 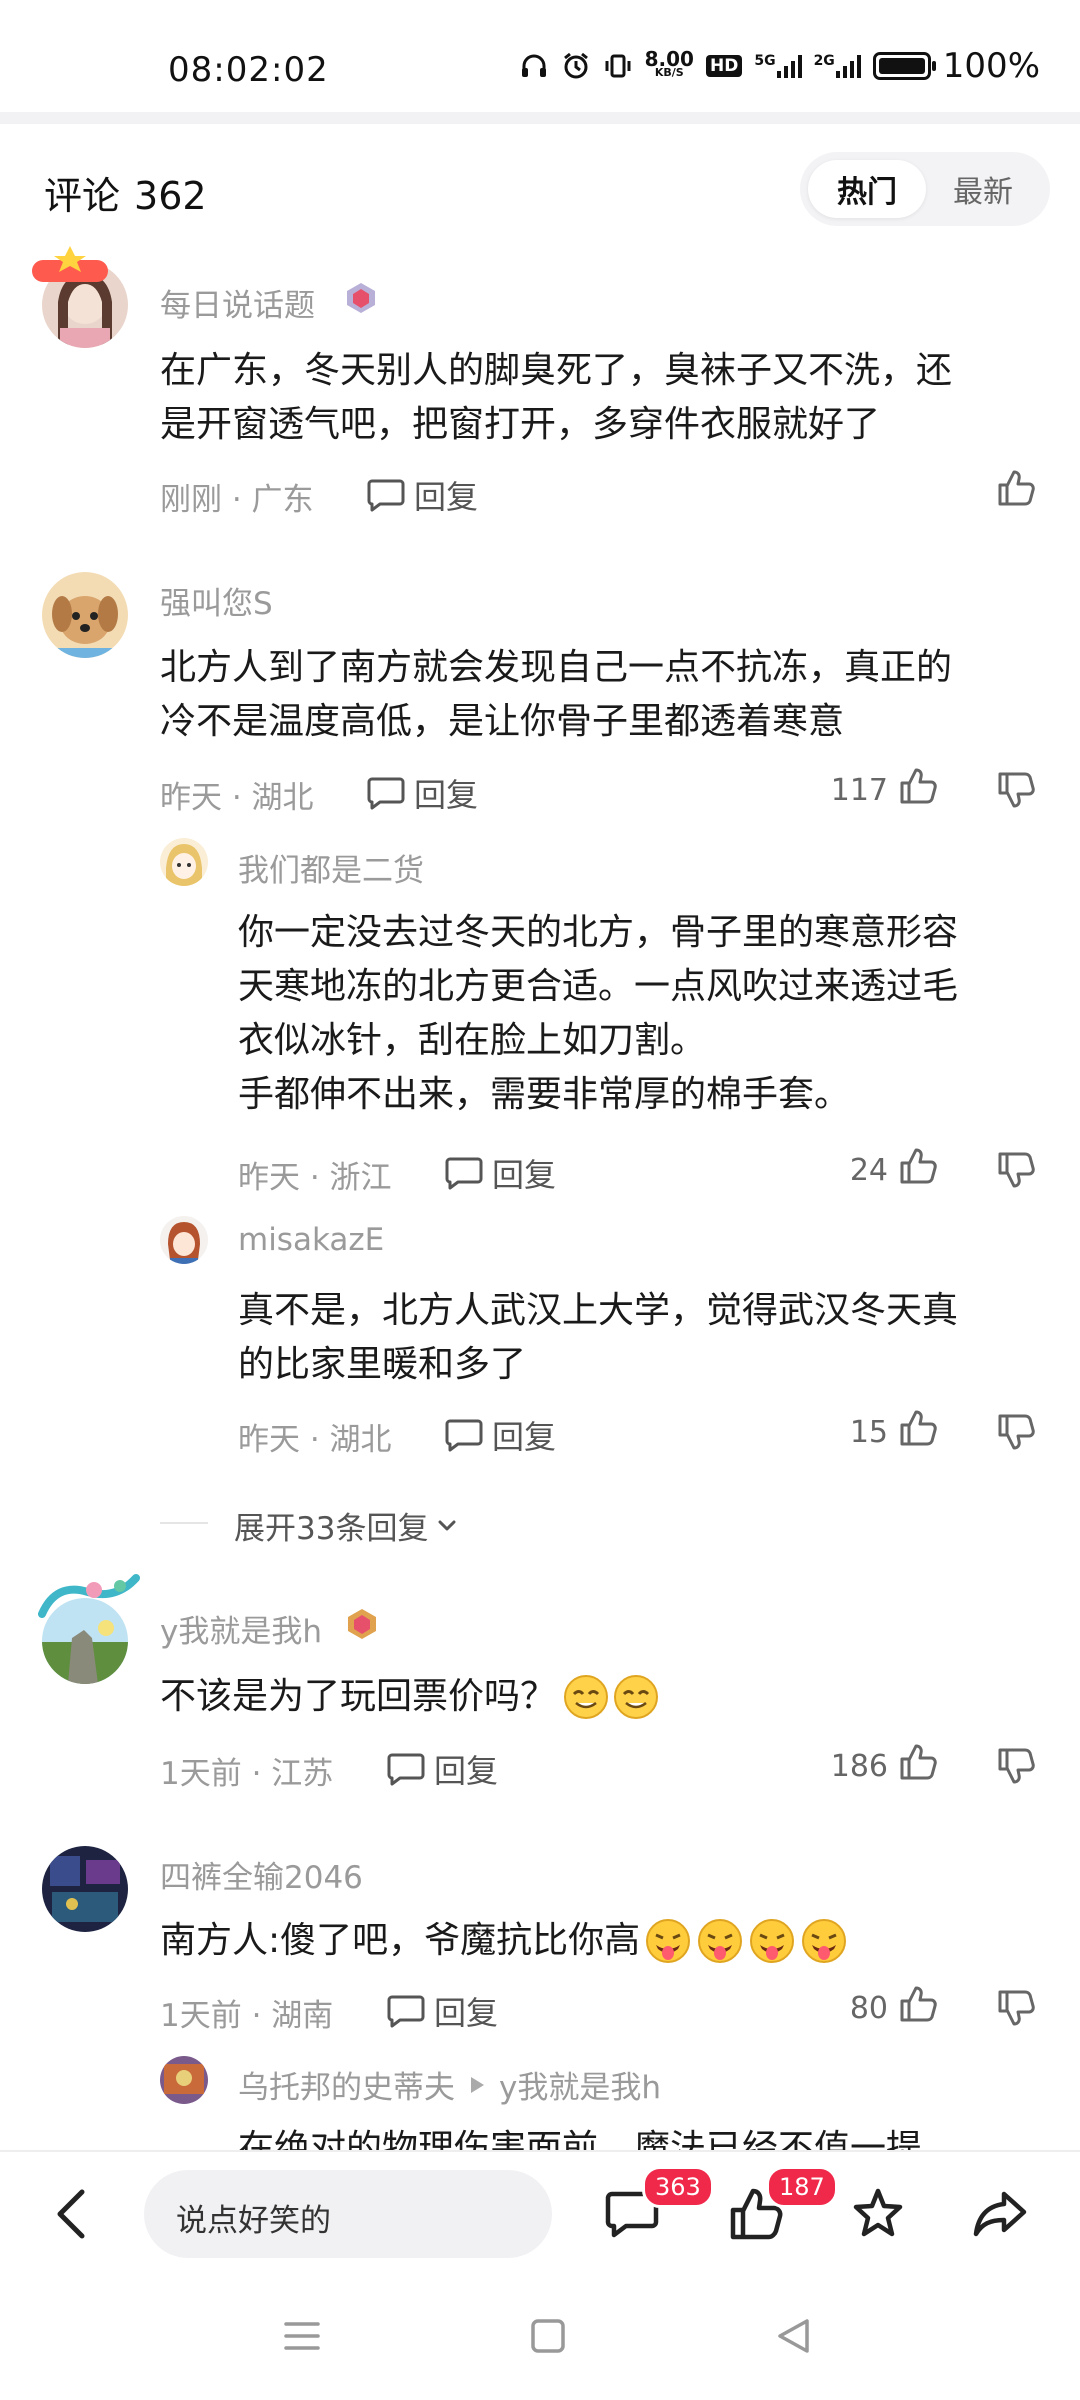 I want to click on smirk-emoji-icon, so click(x=636, y=1697).